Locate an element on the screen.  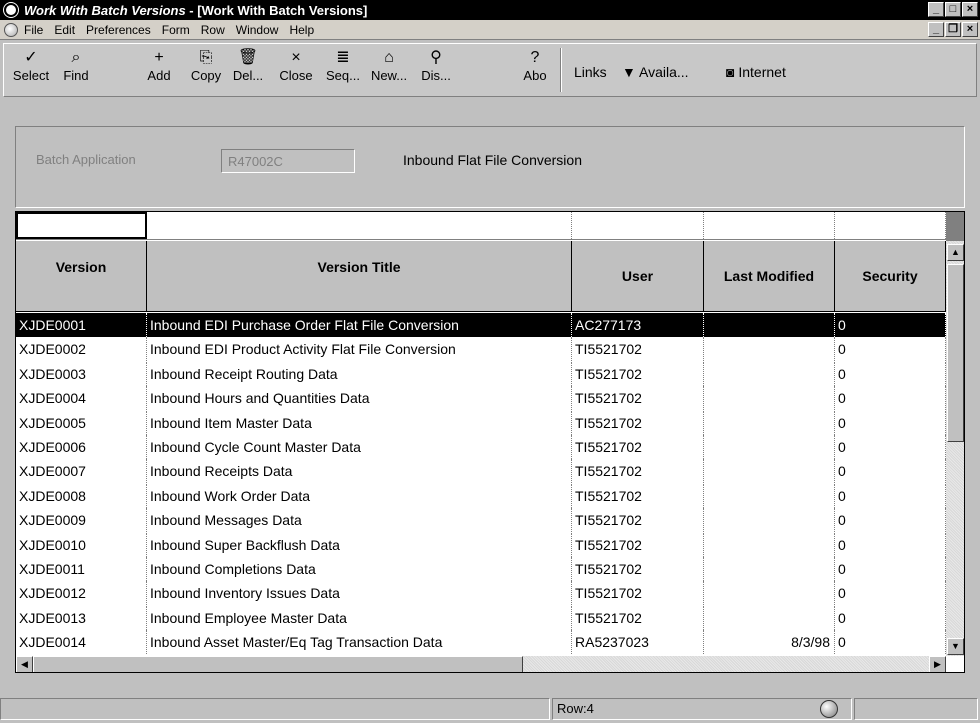
close-button: × Close is located at coordinates (296, 70).